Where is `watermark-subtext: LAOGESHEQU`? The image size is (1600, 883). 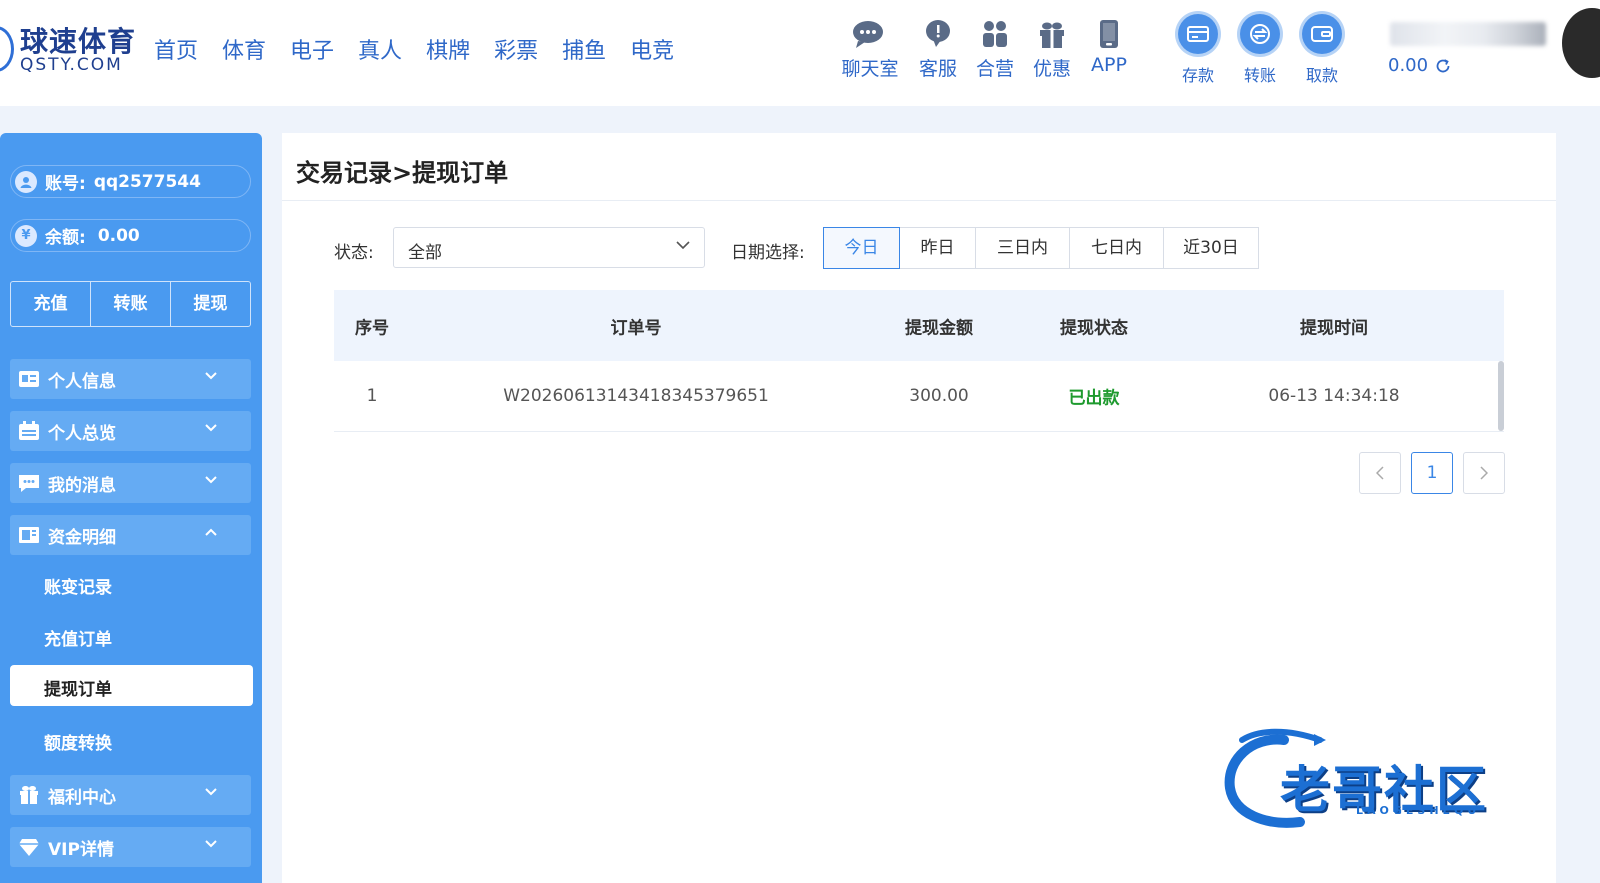
watermark-subtext: LAOGESHEQU is located at coordinates (1418, 810).